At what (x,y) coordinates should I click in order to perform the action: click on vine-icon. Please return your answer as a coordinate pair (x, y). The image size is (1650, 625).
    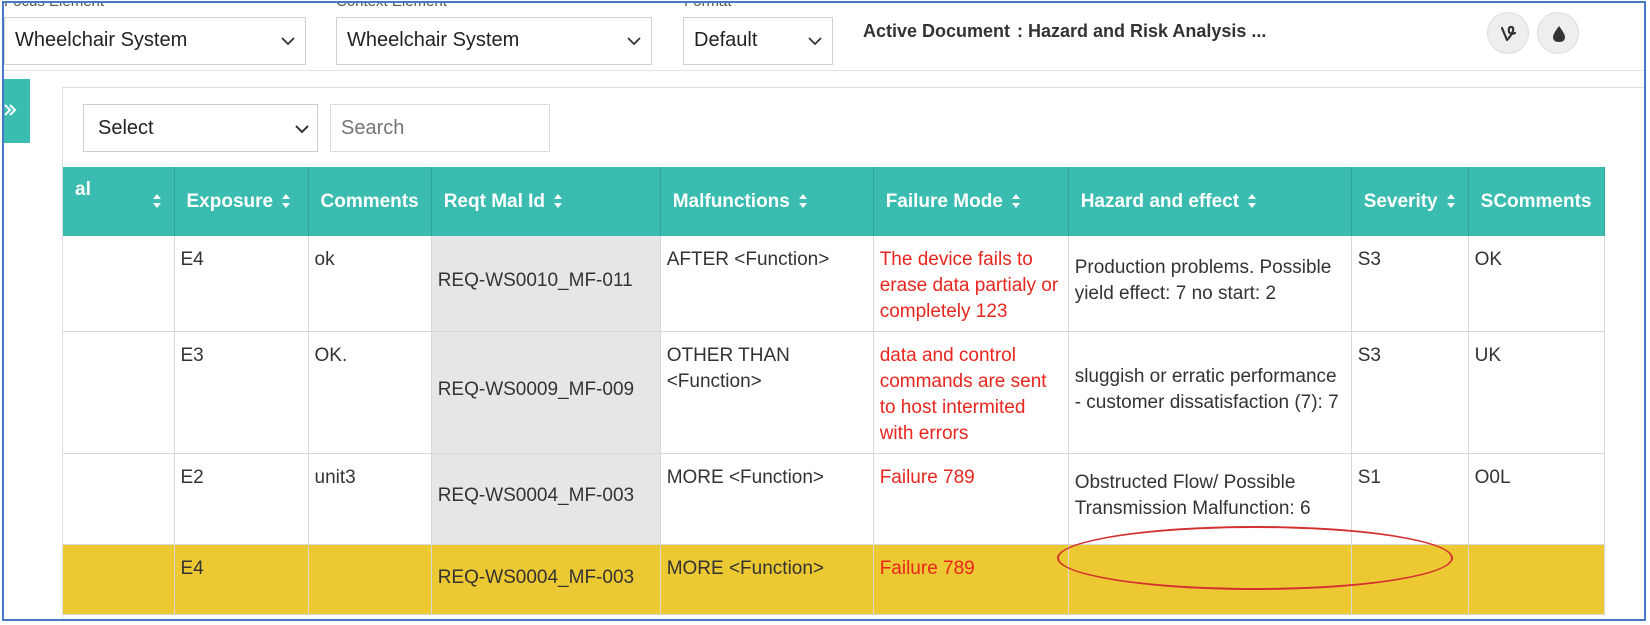
    Looking at the image, I should click on (1508, 33).